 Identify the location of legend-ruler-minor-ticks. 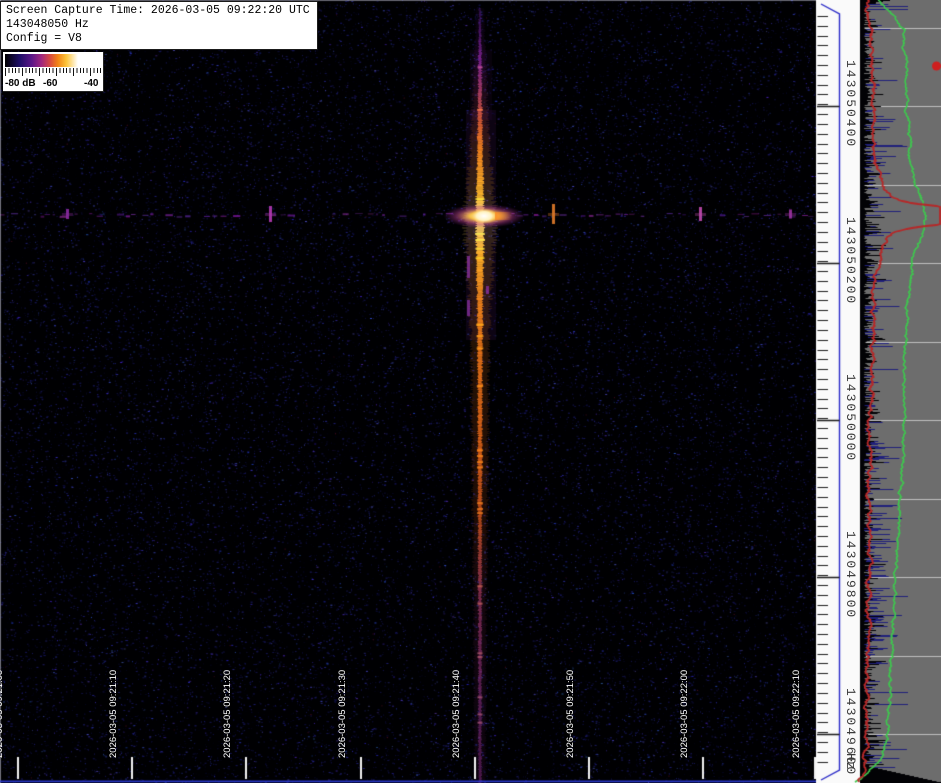
(53, 70).